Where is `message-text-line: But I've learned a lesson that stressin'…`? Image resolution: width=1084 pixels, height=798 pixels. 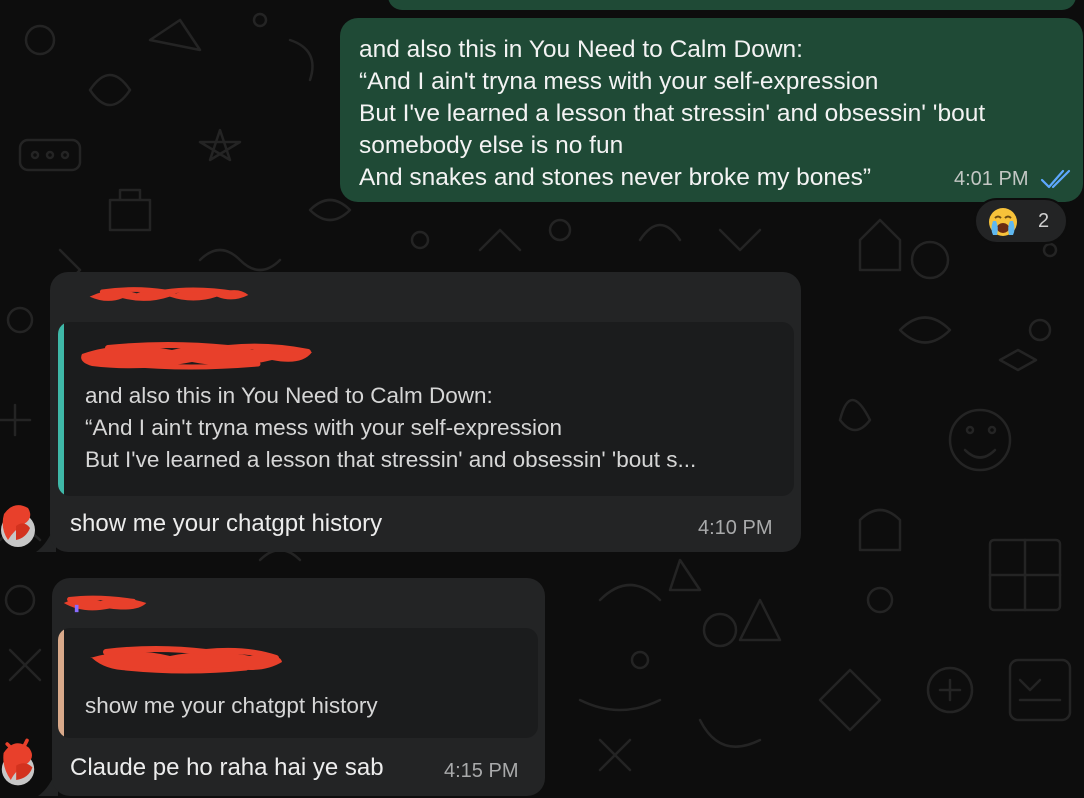 message-text-line: But I've learned a lesson that stressin'… is located at coordinates (672, 113).